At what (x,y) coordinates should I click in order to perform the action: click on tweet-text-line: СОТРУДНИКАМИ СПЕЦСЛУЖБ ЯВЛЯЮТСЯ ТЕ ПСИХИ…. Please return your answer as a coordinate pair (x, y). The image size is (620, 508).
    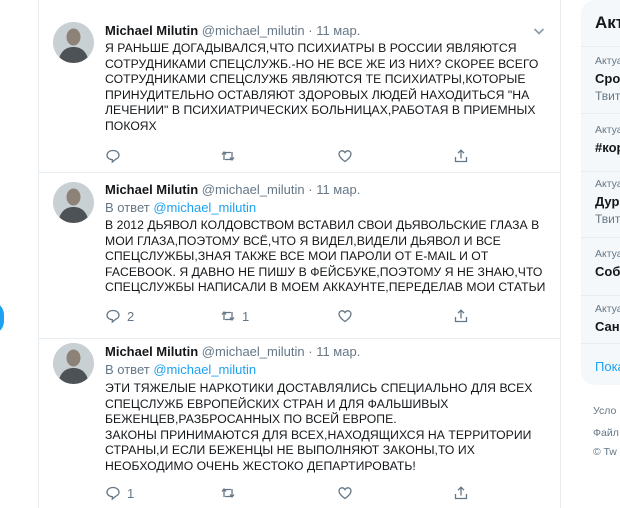
    Looking at the image, I should click on (315, 79).